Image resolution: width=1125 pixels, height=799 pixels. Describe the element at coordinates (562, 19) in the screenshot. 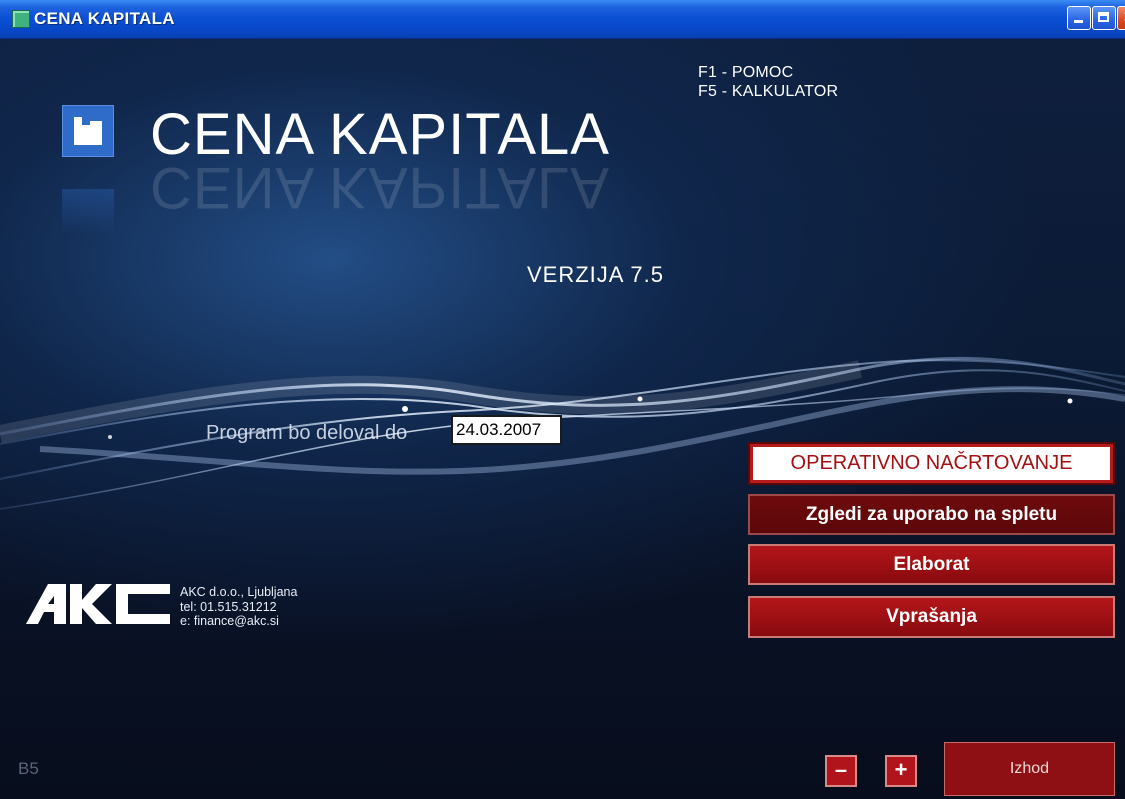

I see `title-bar: CENA KAPITALA ✕` at that location.